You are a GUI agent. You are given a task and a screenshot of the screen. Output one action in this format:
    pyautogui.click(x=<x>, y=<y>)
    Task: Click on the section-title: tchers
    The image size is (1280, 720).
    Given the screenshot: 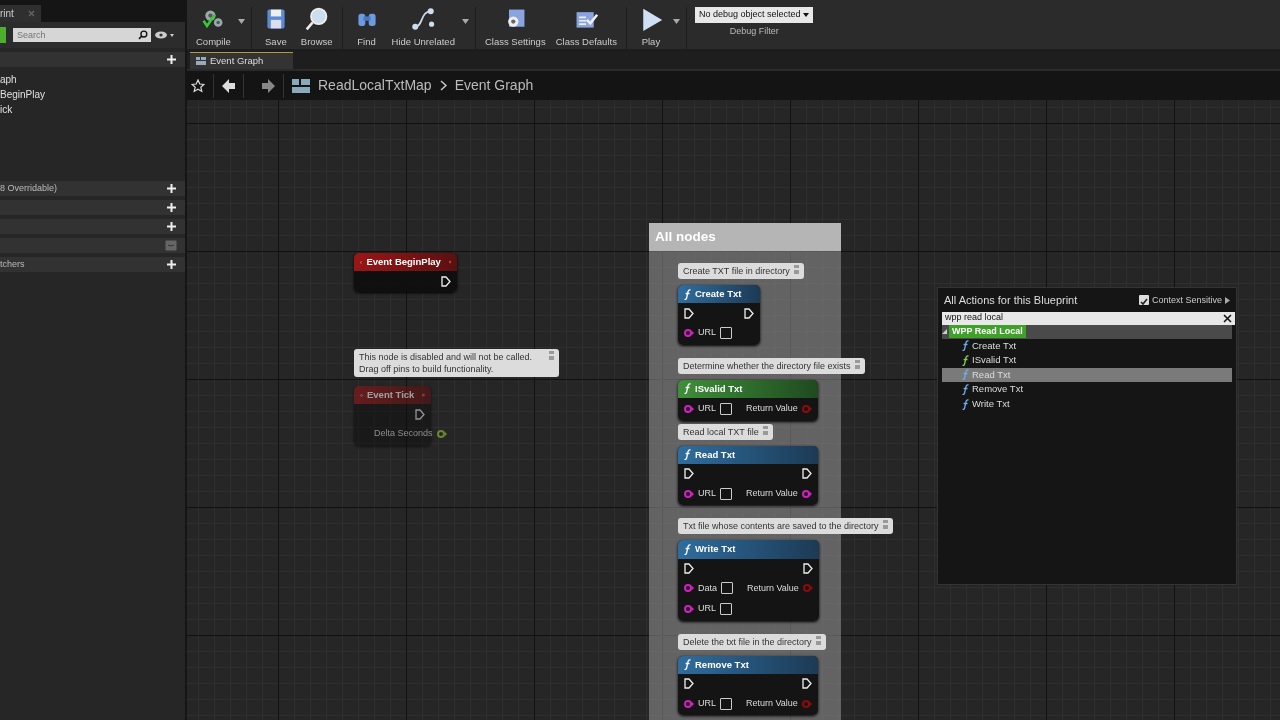 What is the action you would take?
    pyautogui.click(x=12, y=264)
    